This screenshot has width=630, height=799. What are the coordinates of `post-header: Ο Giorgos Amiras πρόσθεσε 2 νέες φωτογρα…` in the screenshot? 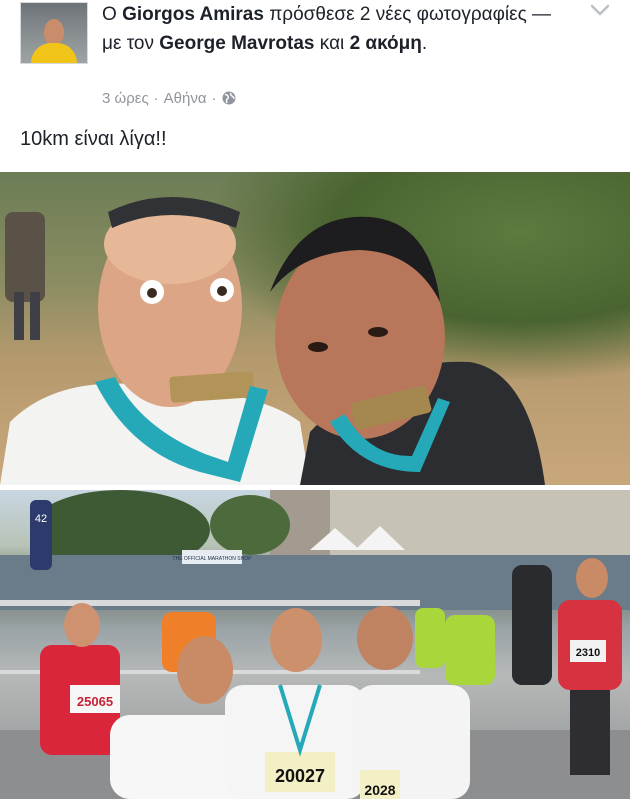 It's located at (315, 59).